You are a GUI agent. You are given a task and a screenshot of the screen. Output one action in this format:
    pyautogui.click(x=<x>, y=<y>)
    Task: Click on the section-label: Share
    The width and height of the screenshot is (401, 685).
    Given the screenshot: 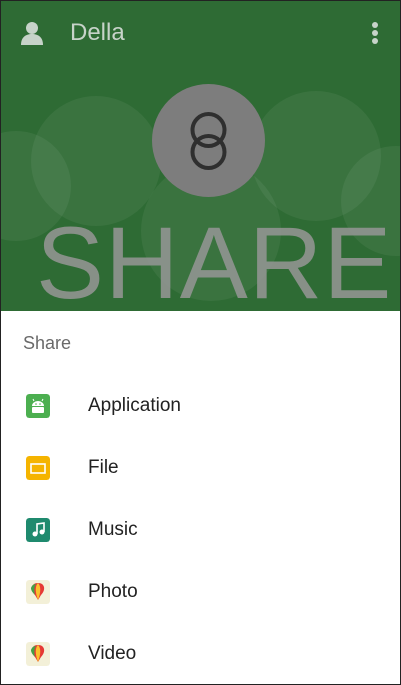 What is the action you would take?
    pyautogui.click(x=47, y=343)
    